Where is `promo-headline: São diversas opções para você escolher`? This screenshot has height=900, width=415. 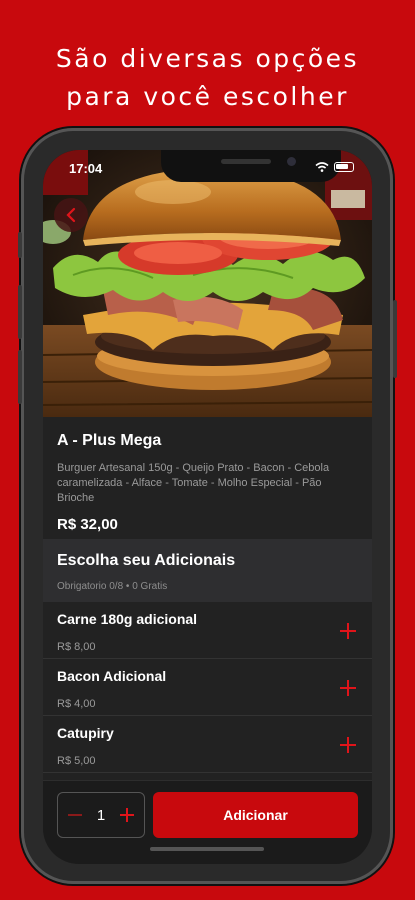
promo-headline: São diversas opções para você escolher is located at coordinates (207, 78).